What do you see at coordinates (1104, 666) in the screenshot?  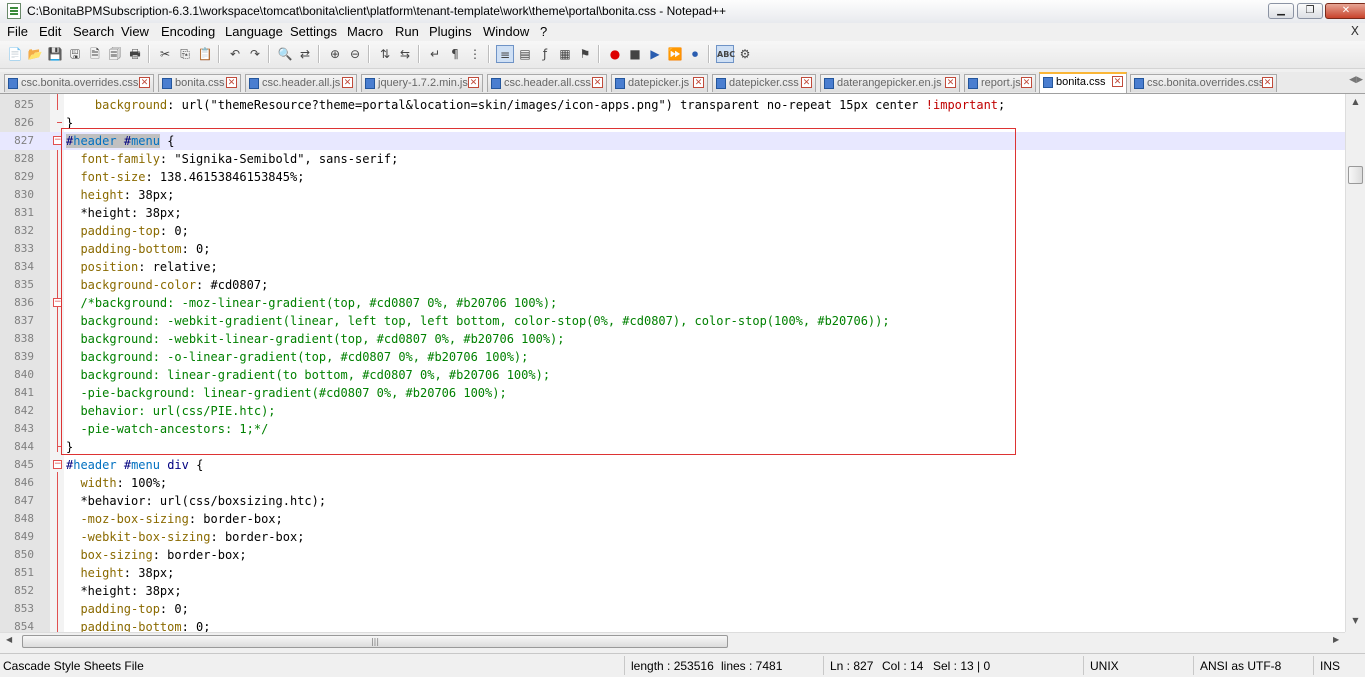 I see `status-eol-format: UNIX` at bounding box center [1104, 666].